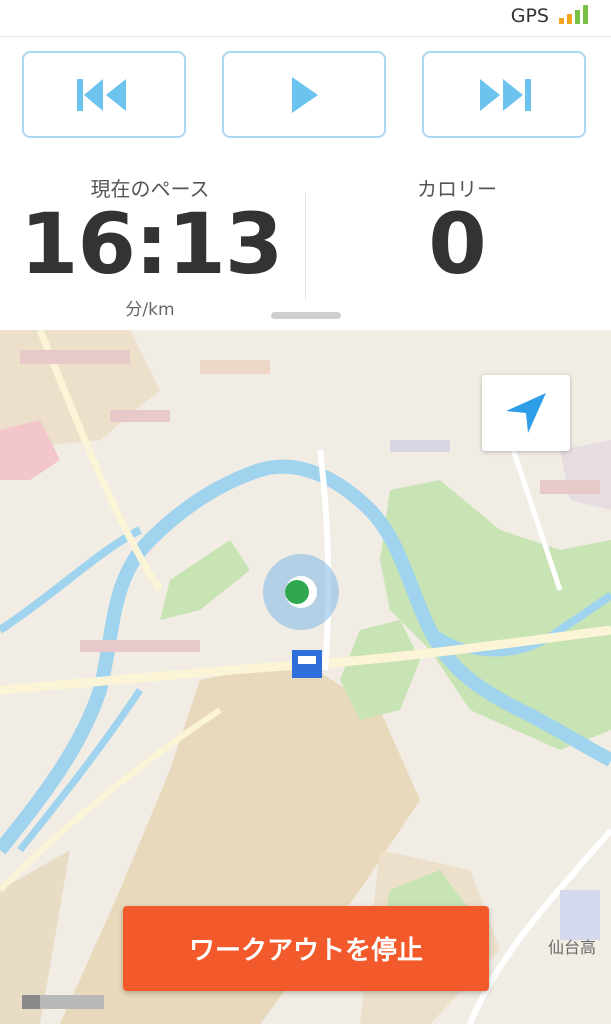 The height and width of the screenshot is (1024, 611). Describe the element at coordinates (63, 1002) in the screenshot. I see `map-provider-logo` at that location.